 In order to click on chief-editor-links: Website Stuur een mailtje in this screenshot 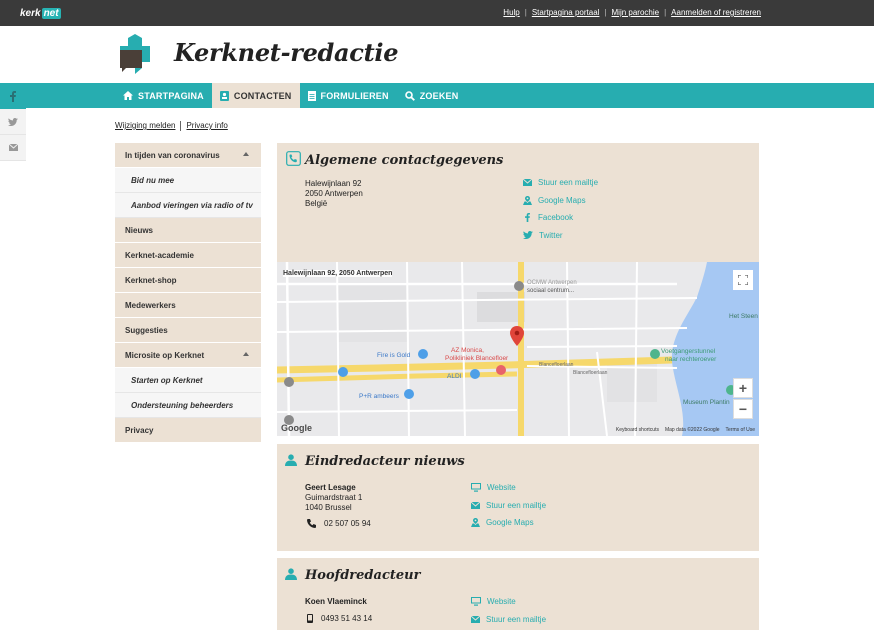, I will do `click(508, 610)`.